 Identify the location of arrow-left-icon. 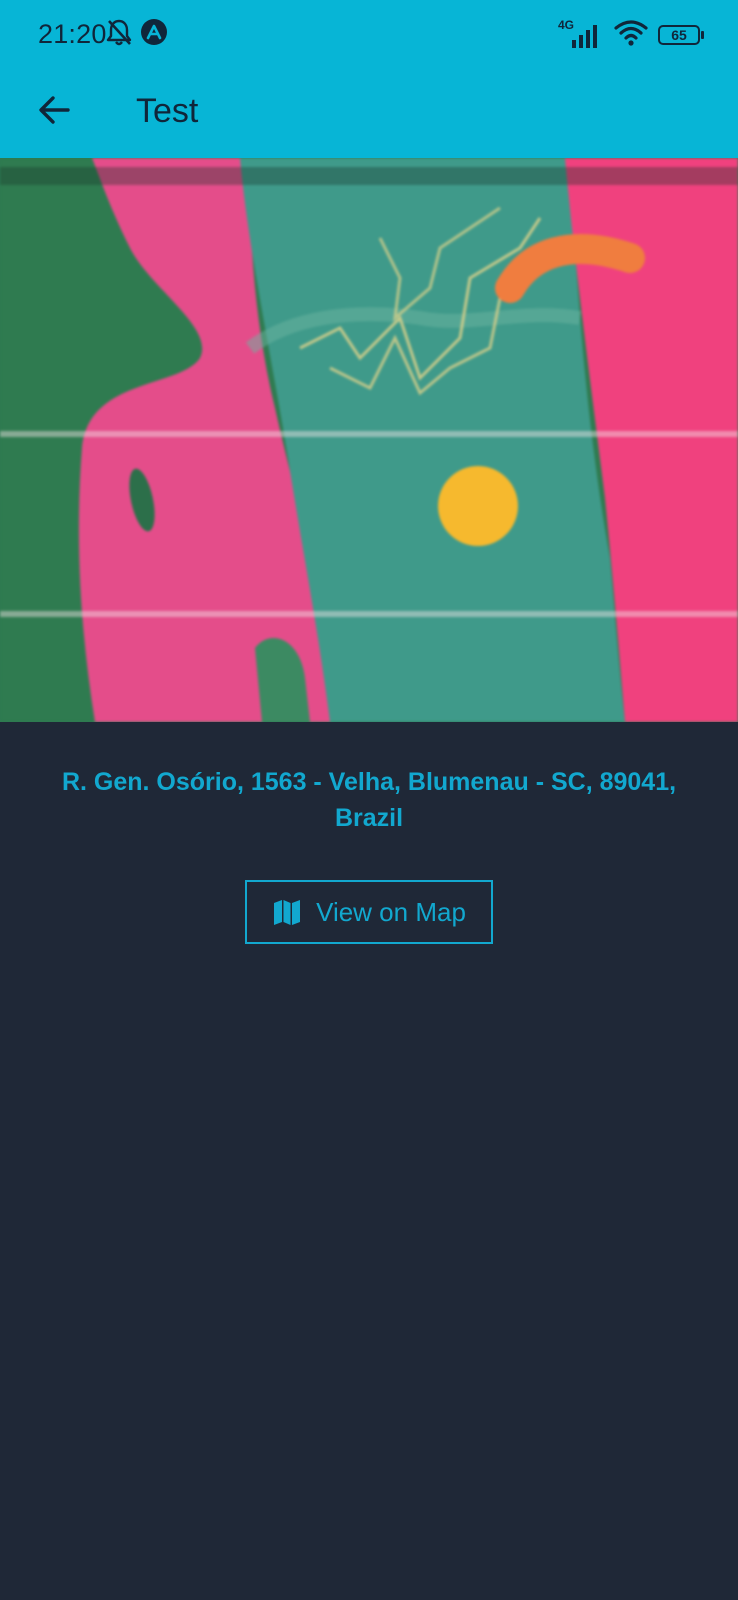
(54, 110).